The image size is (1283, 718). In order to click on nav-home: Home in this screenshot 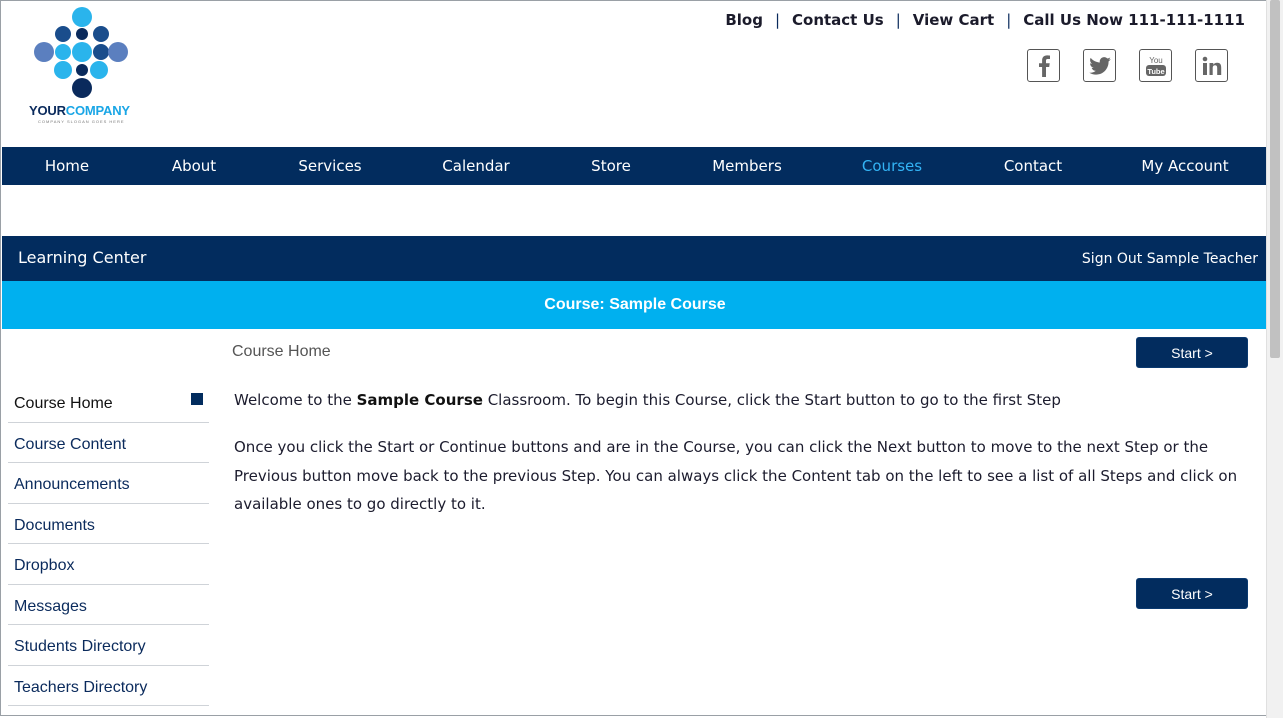, I will do `click(67, 166)`.